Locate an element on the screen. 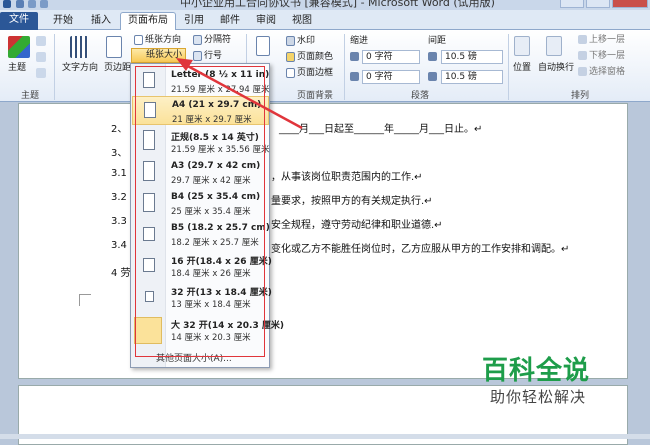  tab-home: 开始 is located at coordinates (63, 21).